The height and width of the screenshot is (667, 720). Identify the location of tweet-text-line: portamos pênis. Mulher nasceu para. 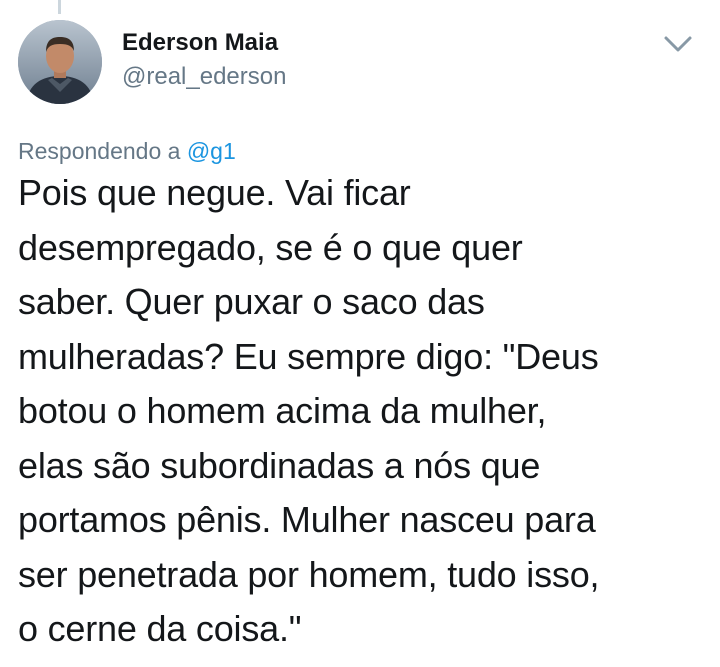
(307, 519).